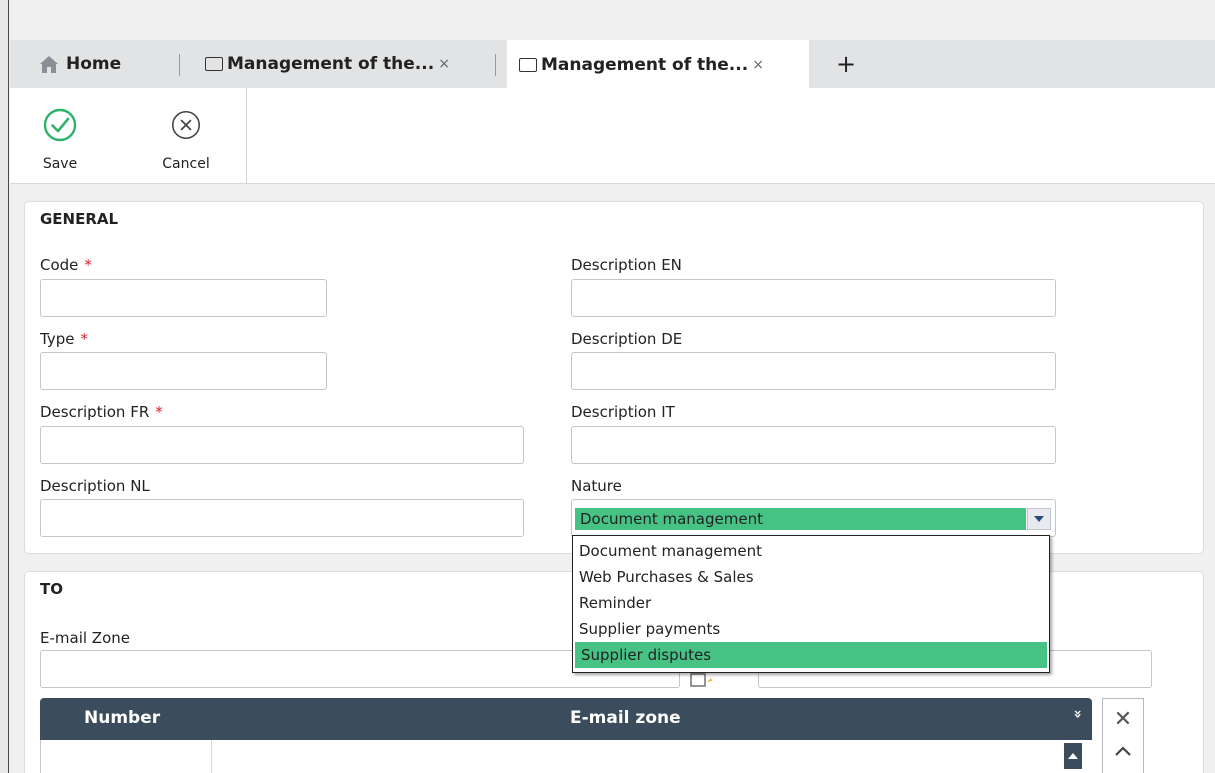 The height and width of the screenshot is (773, 1215). Describe the element at coordinates (811, 655) in the screenshot. I see `nature-option-highlighted: Supplier disputes` at that location.